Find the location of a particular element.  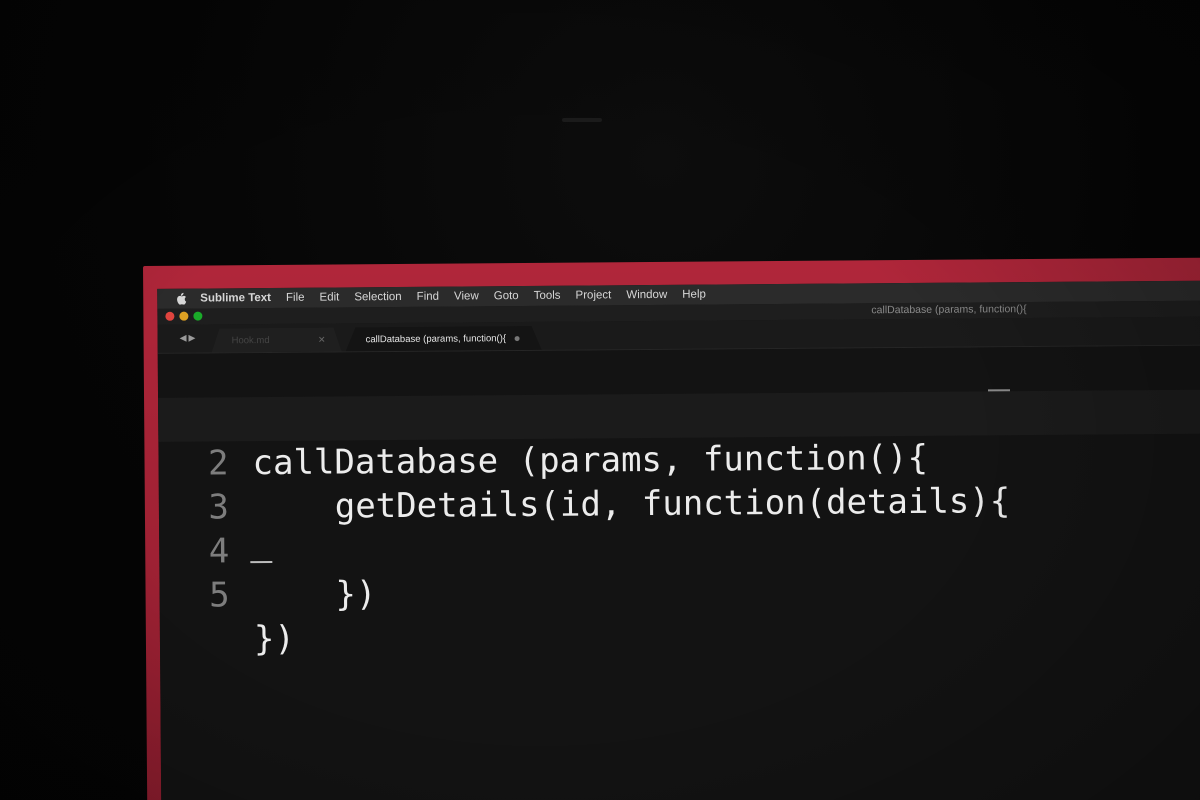

window-close-button is located at coordinates (170, 316).